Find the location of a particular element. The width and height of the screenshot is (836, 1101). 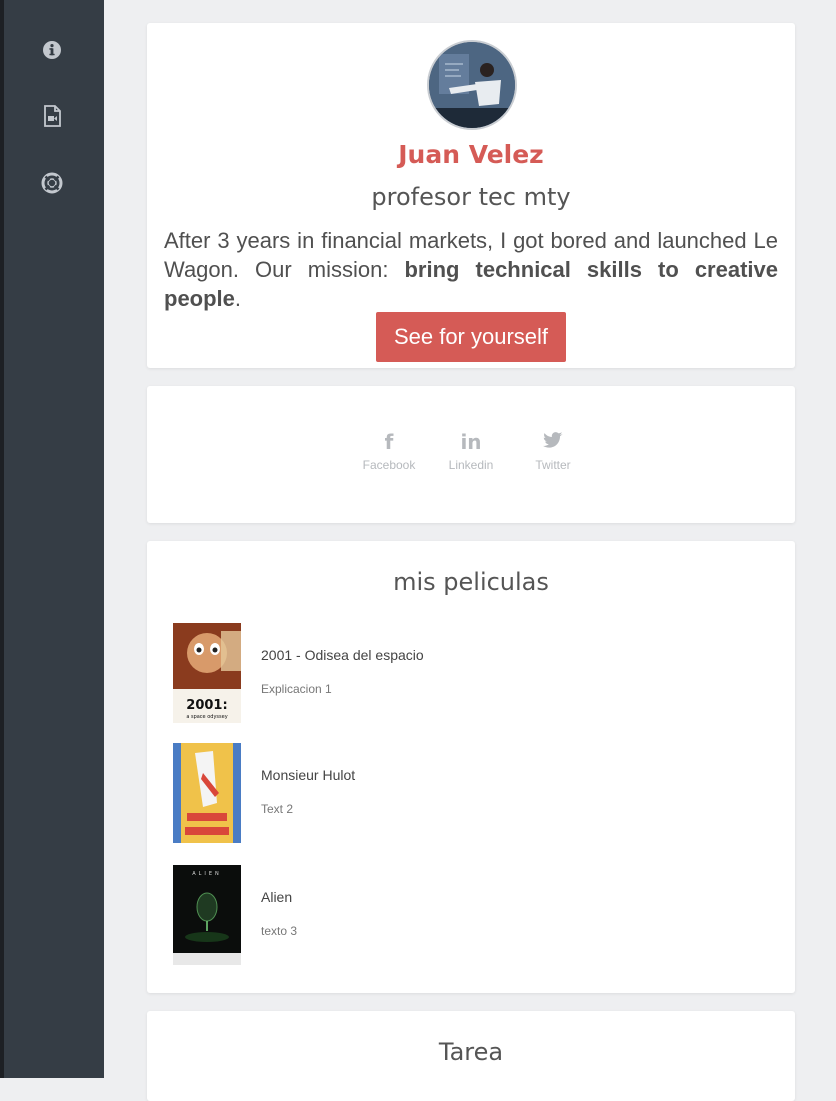

movie-title: Monsieur Hulot is located at coordinates (308, 775).